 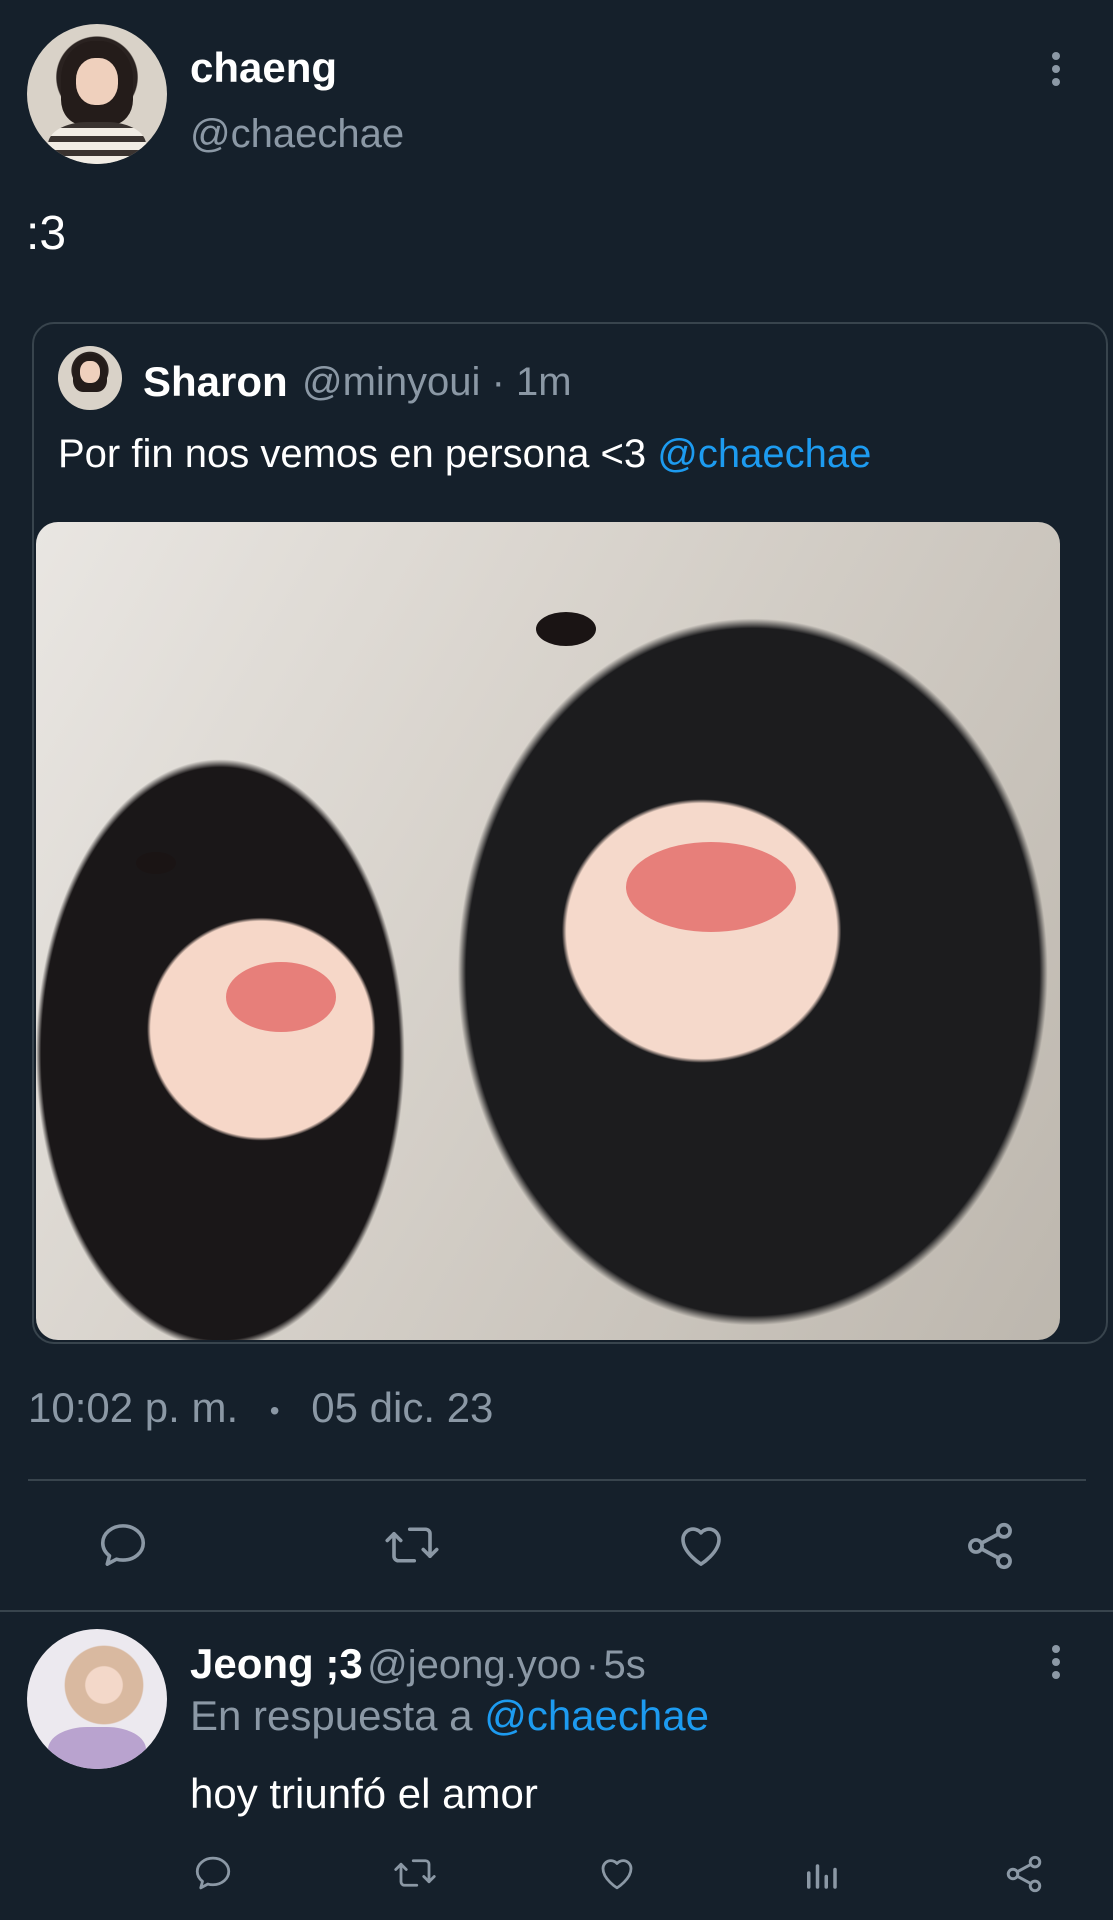 I want to click on reply-icon, so click(x=123, y=1545).